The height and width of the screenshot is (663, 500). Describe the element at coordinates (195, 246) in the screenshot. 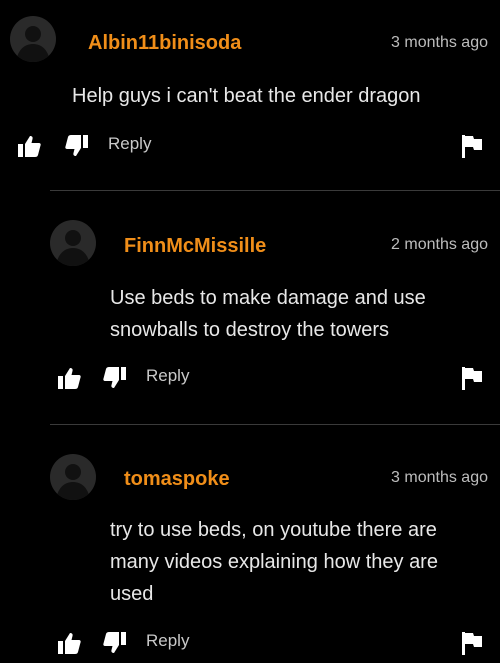

I see `comment-username: FinnMcMissille` at that location.